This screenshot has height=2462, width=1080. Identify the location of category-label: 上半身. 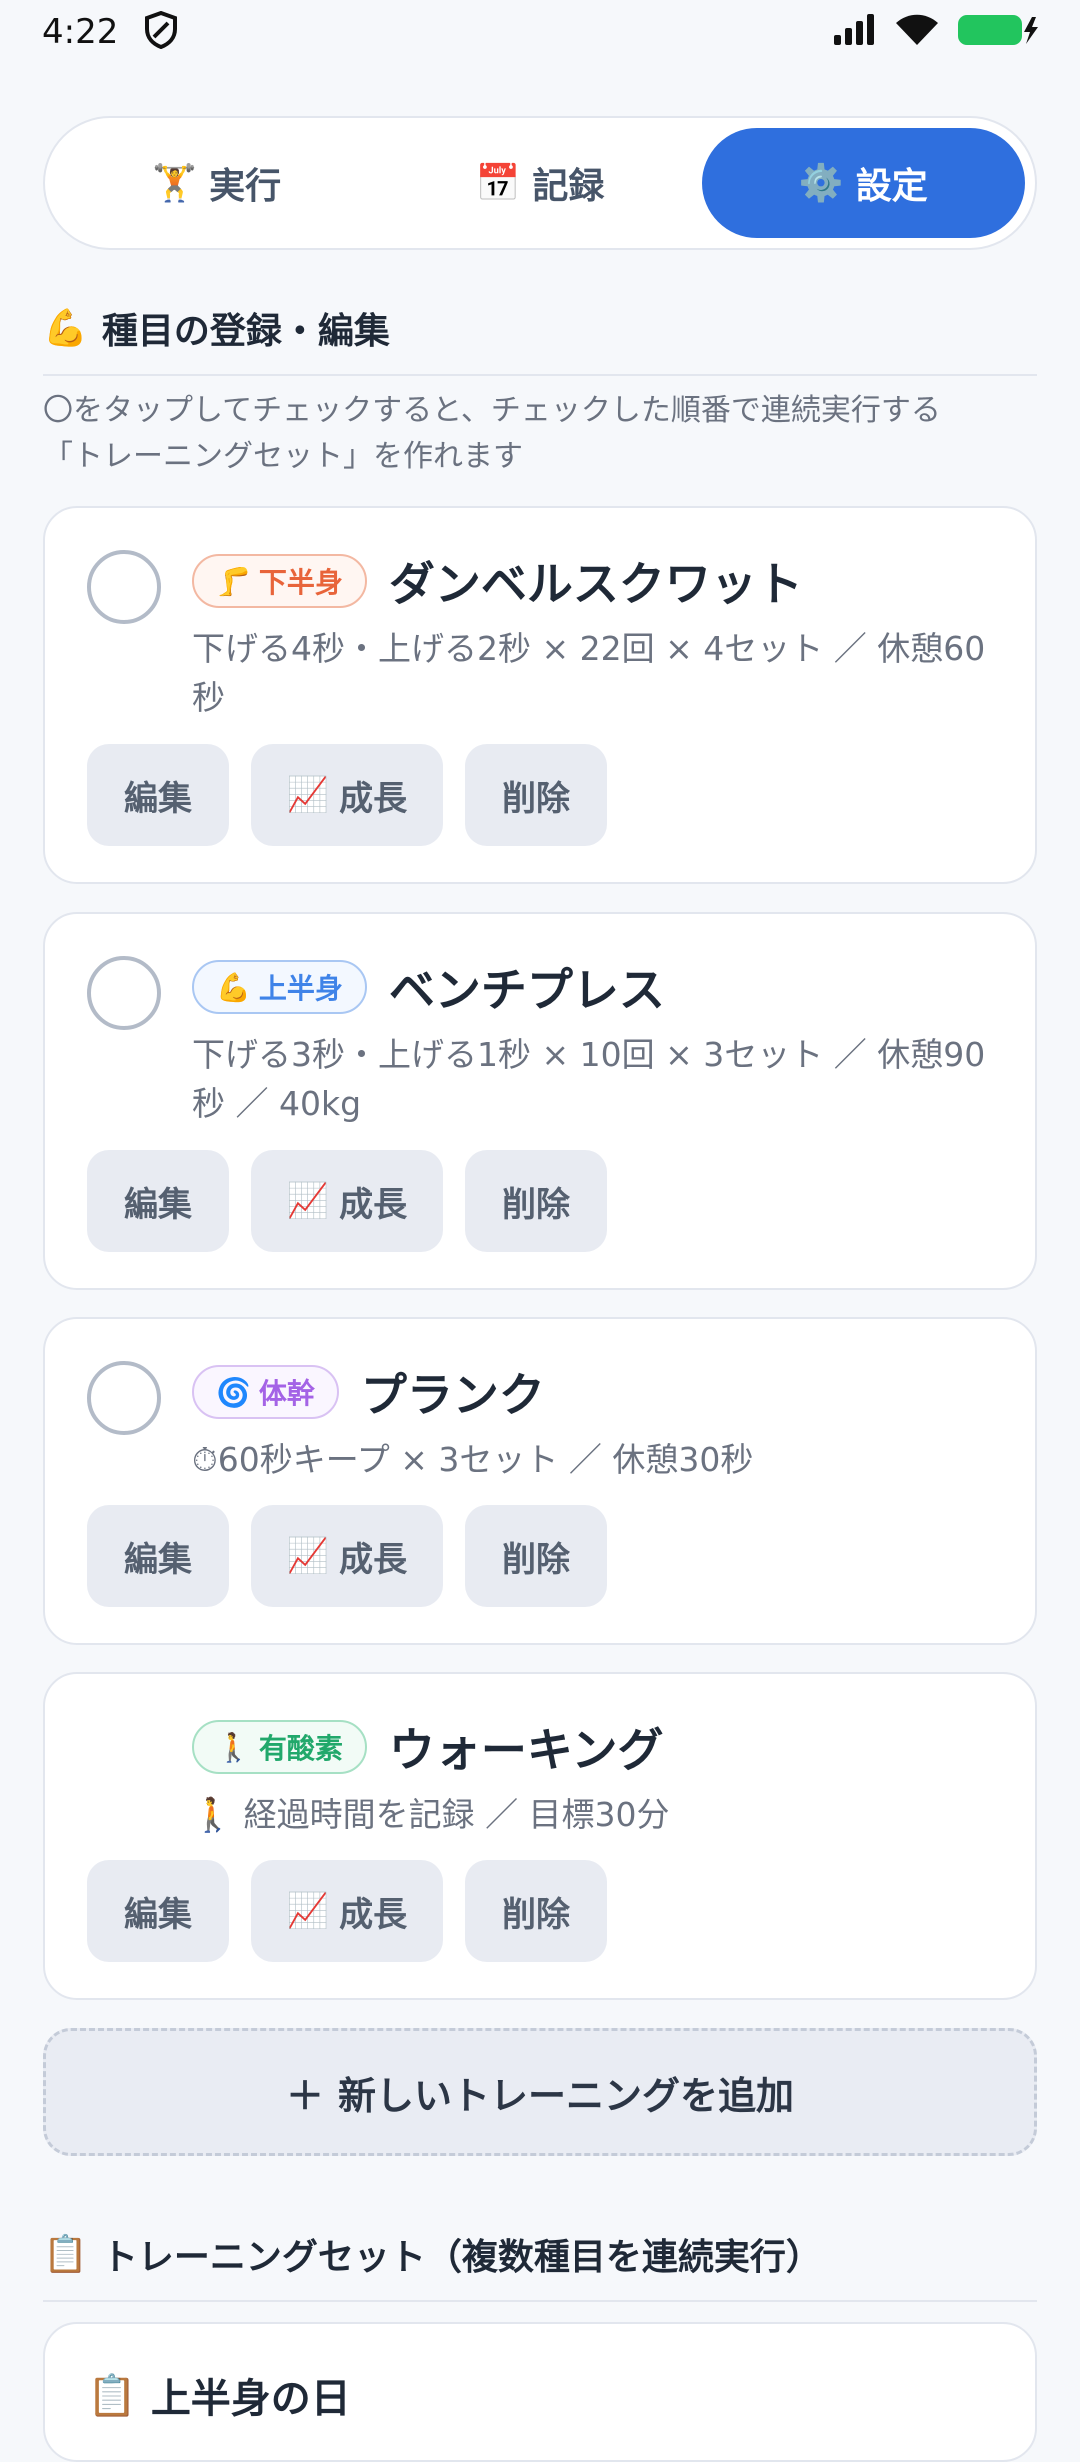
(300, 988).